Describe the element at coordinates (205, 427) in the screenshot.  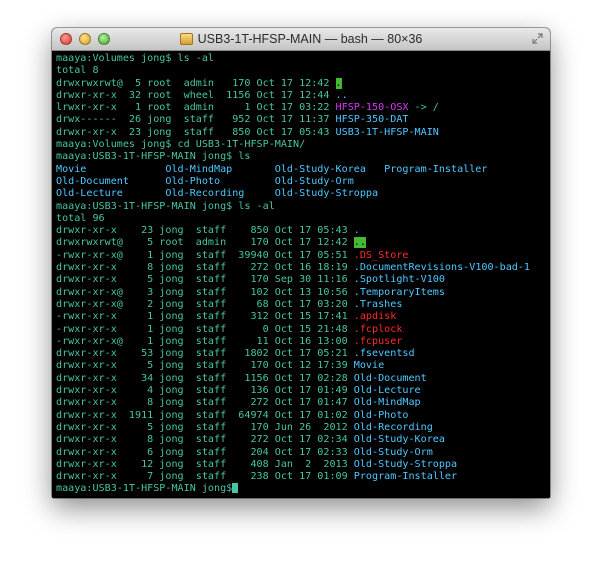
I see `line-text: drwxr-xr-x 5 jong staff 170 Jun 26 2012` at that location.